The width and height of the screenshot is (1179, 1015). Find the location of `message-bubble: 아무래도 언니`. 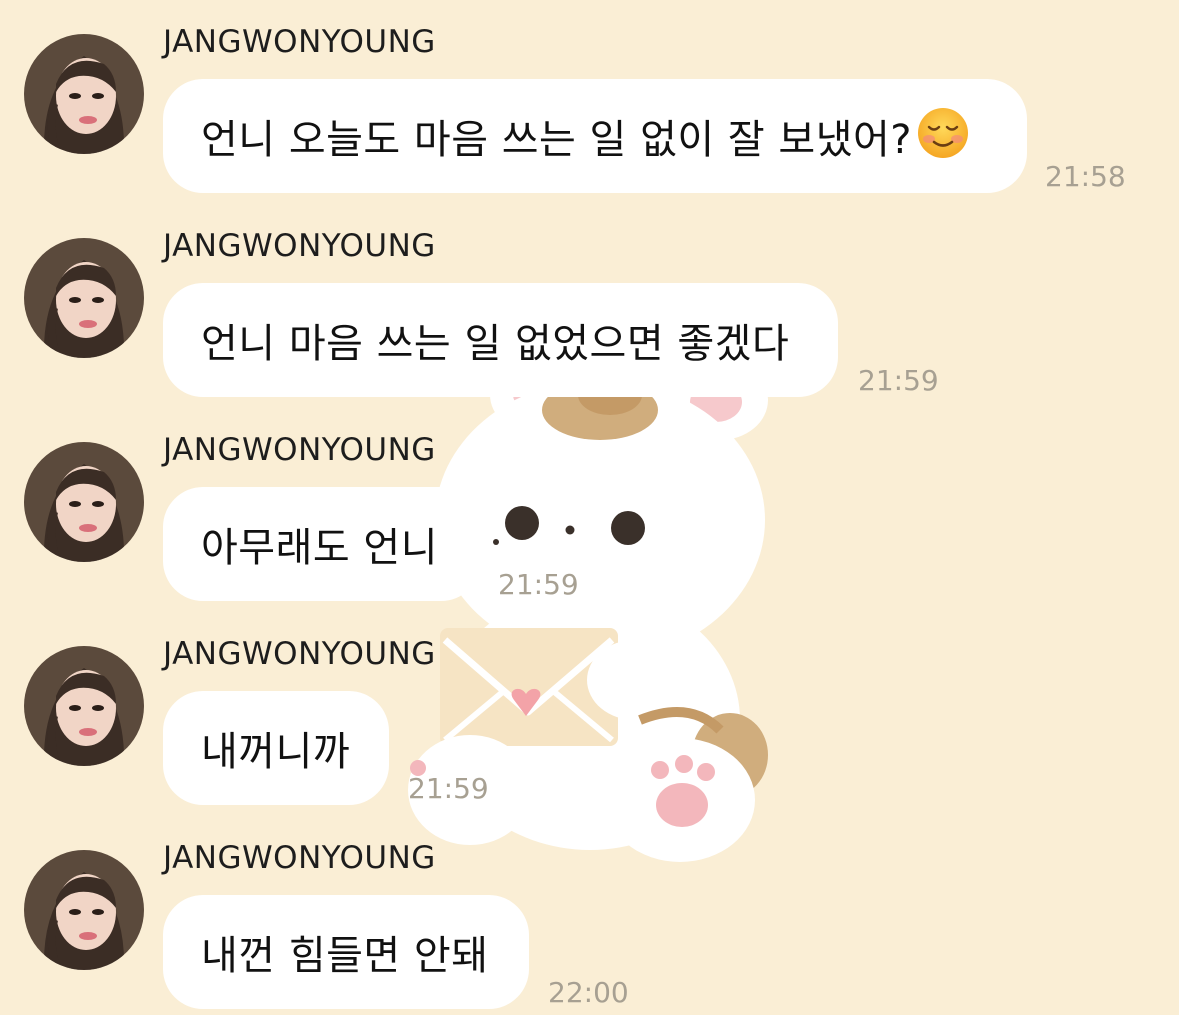

message-bubble: 아무래도 언니 is located at coordinates (322, 544).